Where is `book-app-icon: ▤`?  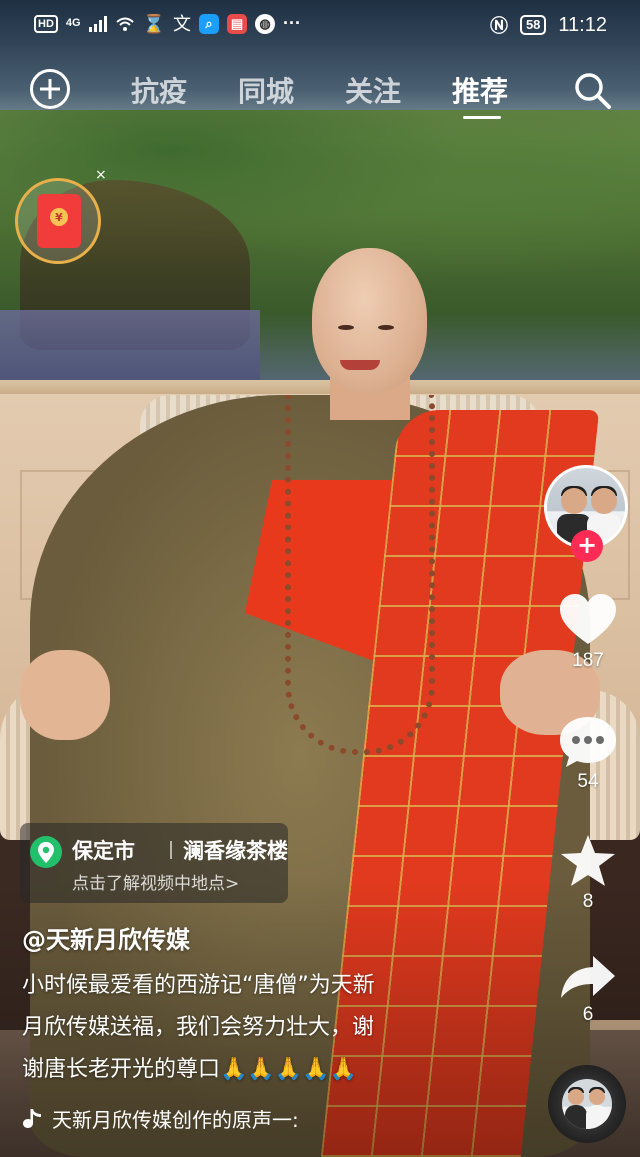
book-app-icon: ▤ is located at coordinates (237, 23).